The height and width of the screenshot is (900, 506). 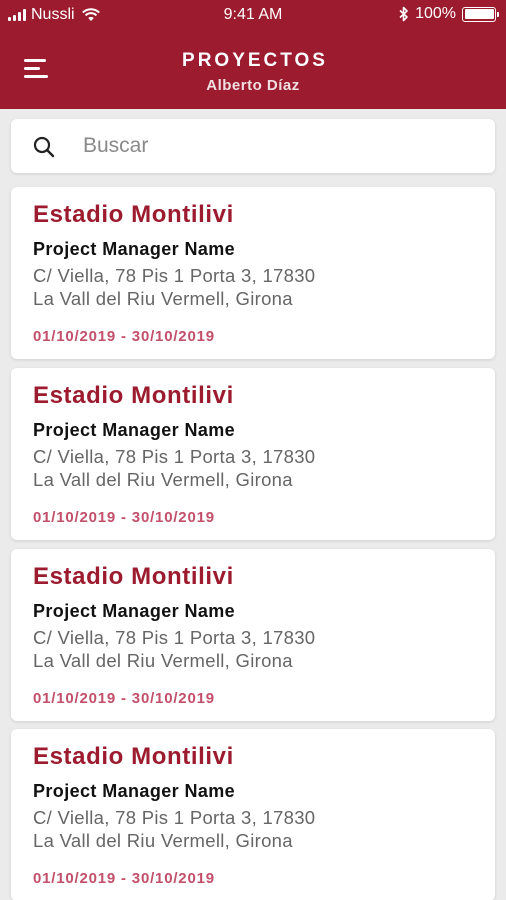 I want to click on search-icon, so click(x=44, y=147).